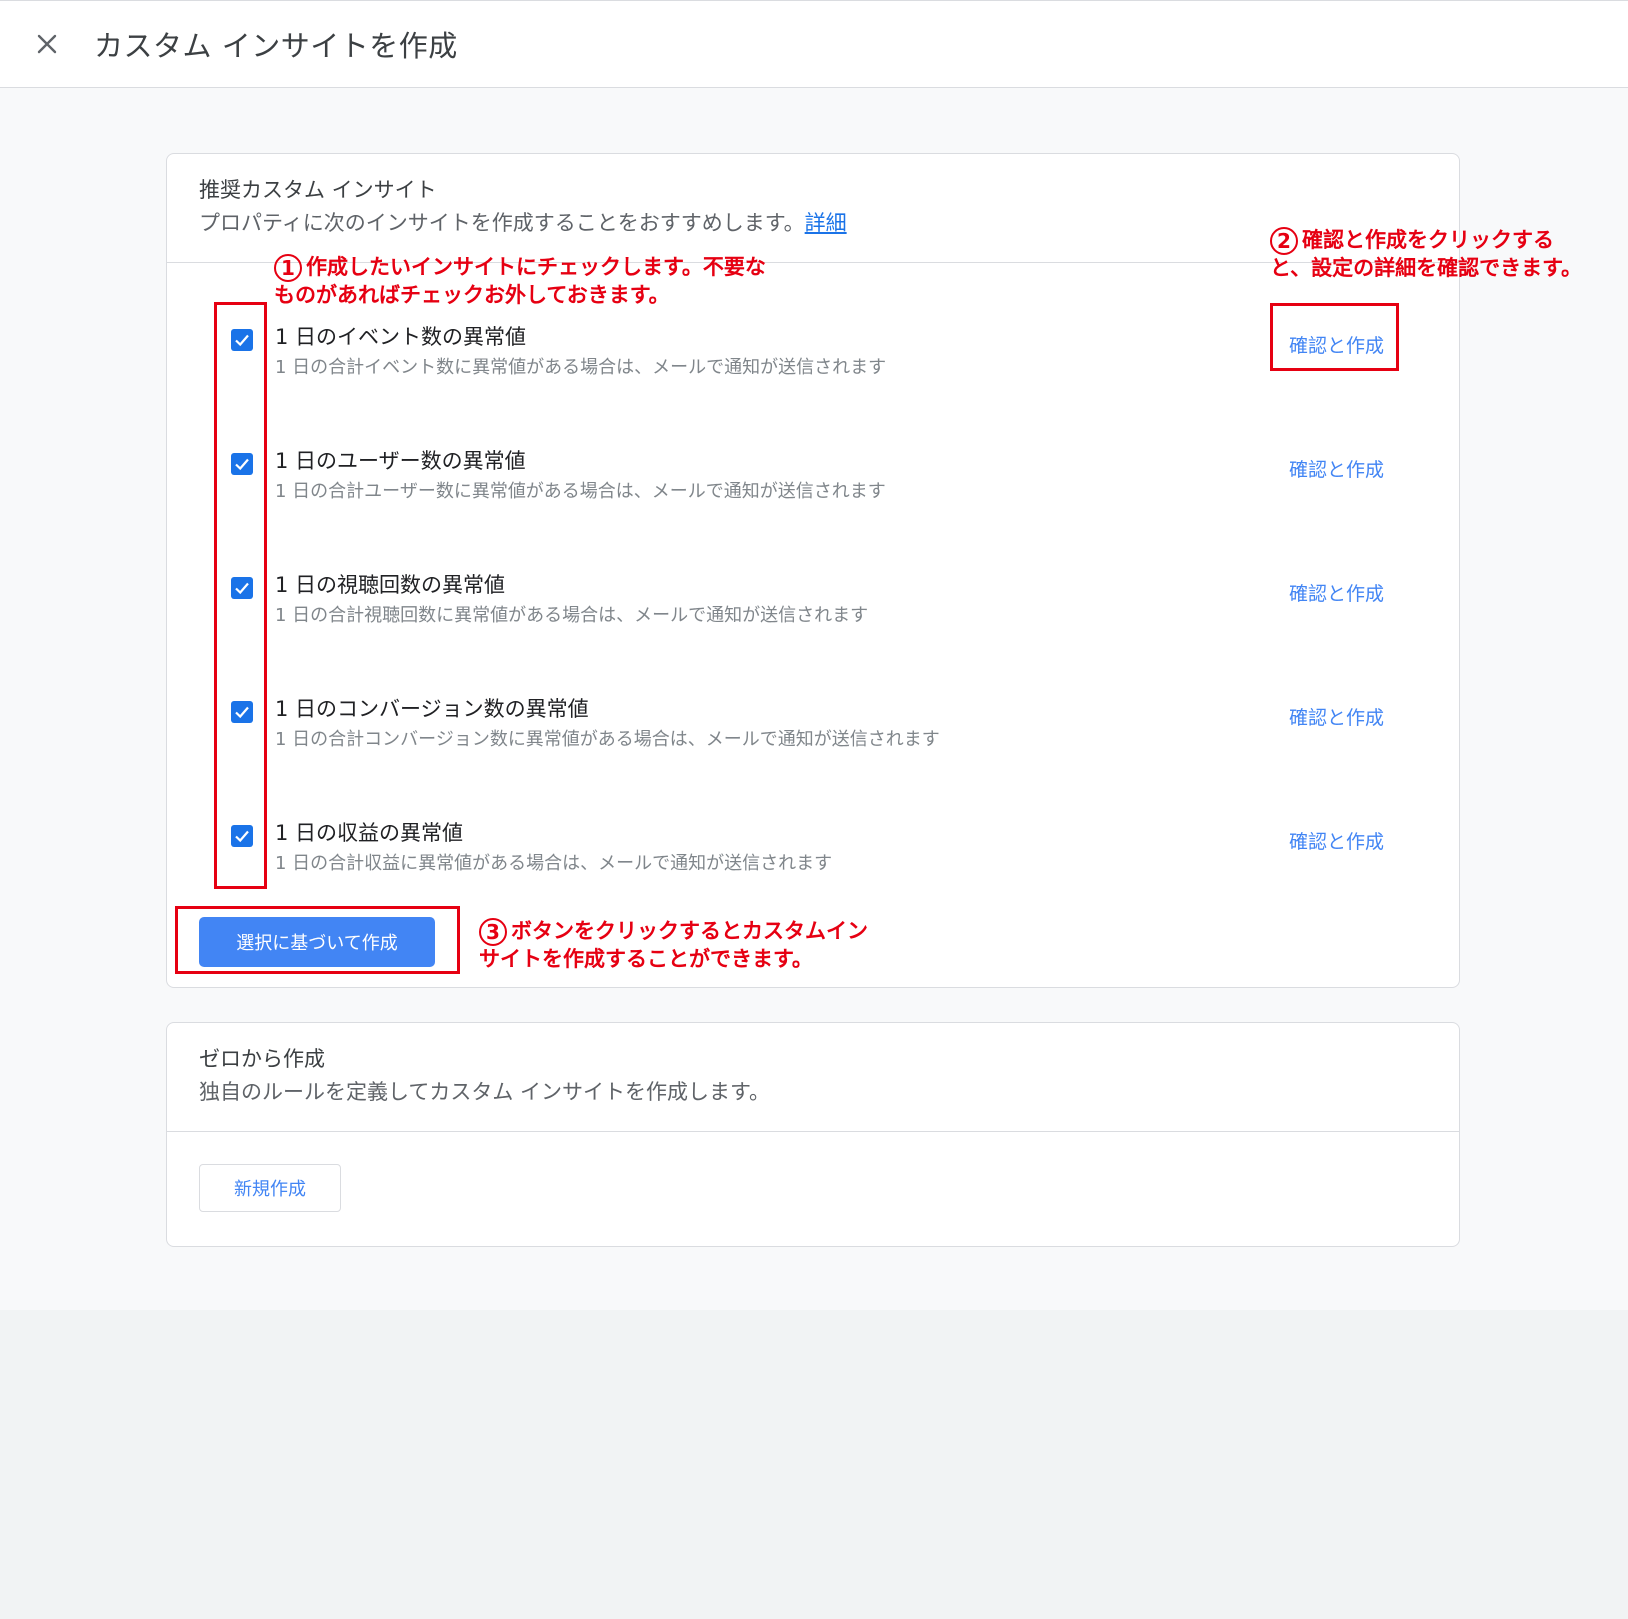  Describe the element at coordinates (400, 461) in the screenshot. I see `insight-title: 1 日のユーザー数の異常値` at that location.